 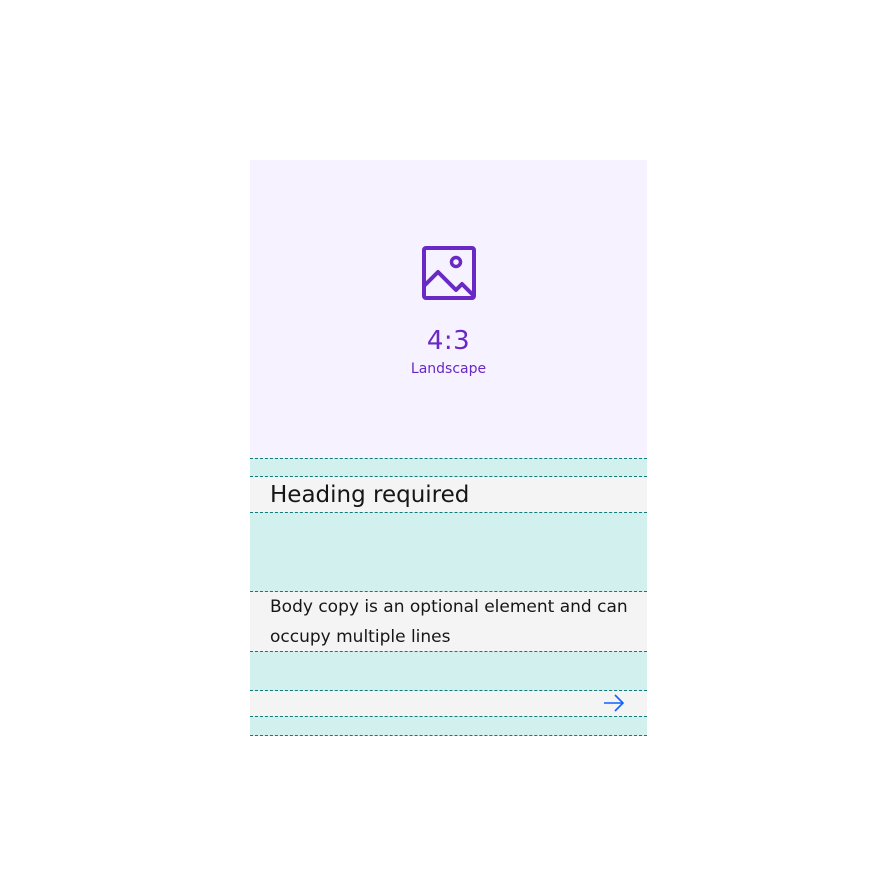 What do you see at coordinates (448, 552) in the screenshot?
I see `spacer-heading-body` at bounding box center [448, 552].